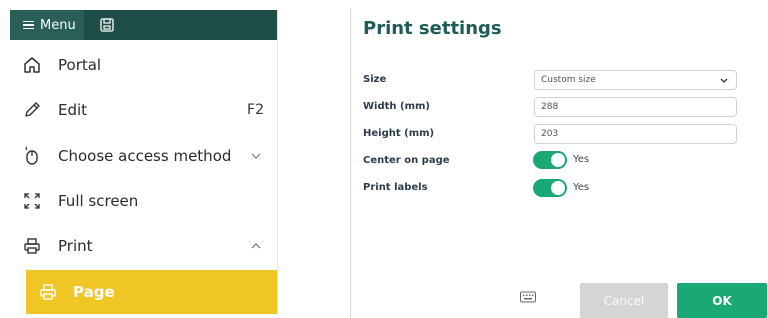 Image resolution: width=768 pixels, height=318 pixels. I want to click on menu-item-label: Edit, so click(73, 110).